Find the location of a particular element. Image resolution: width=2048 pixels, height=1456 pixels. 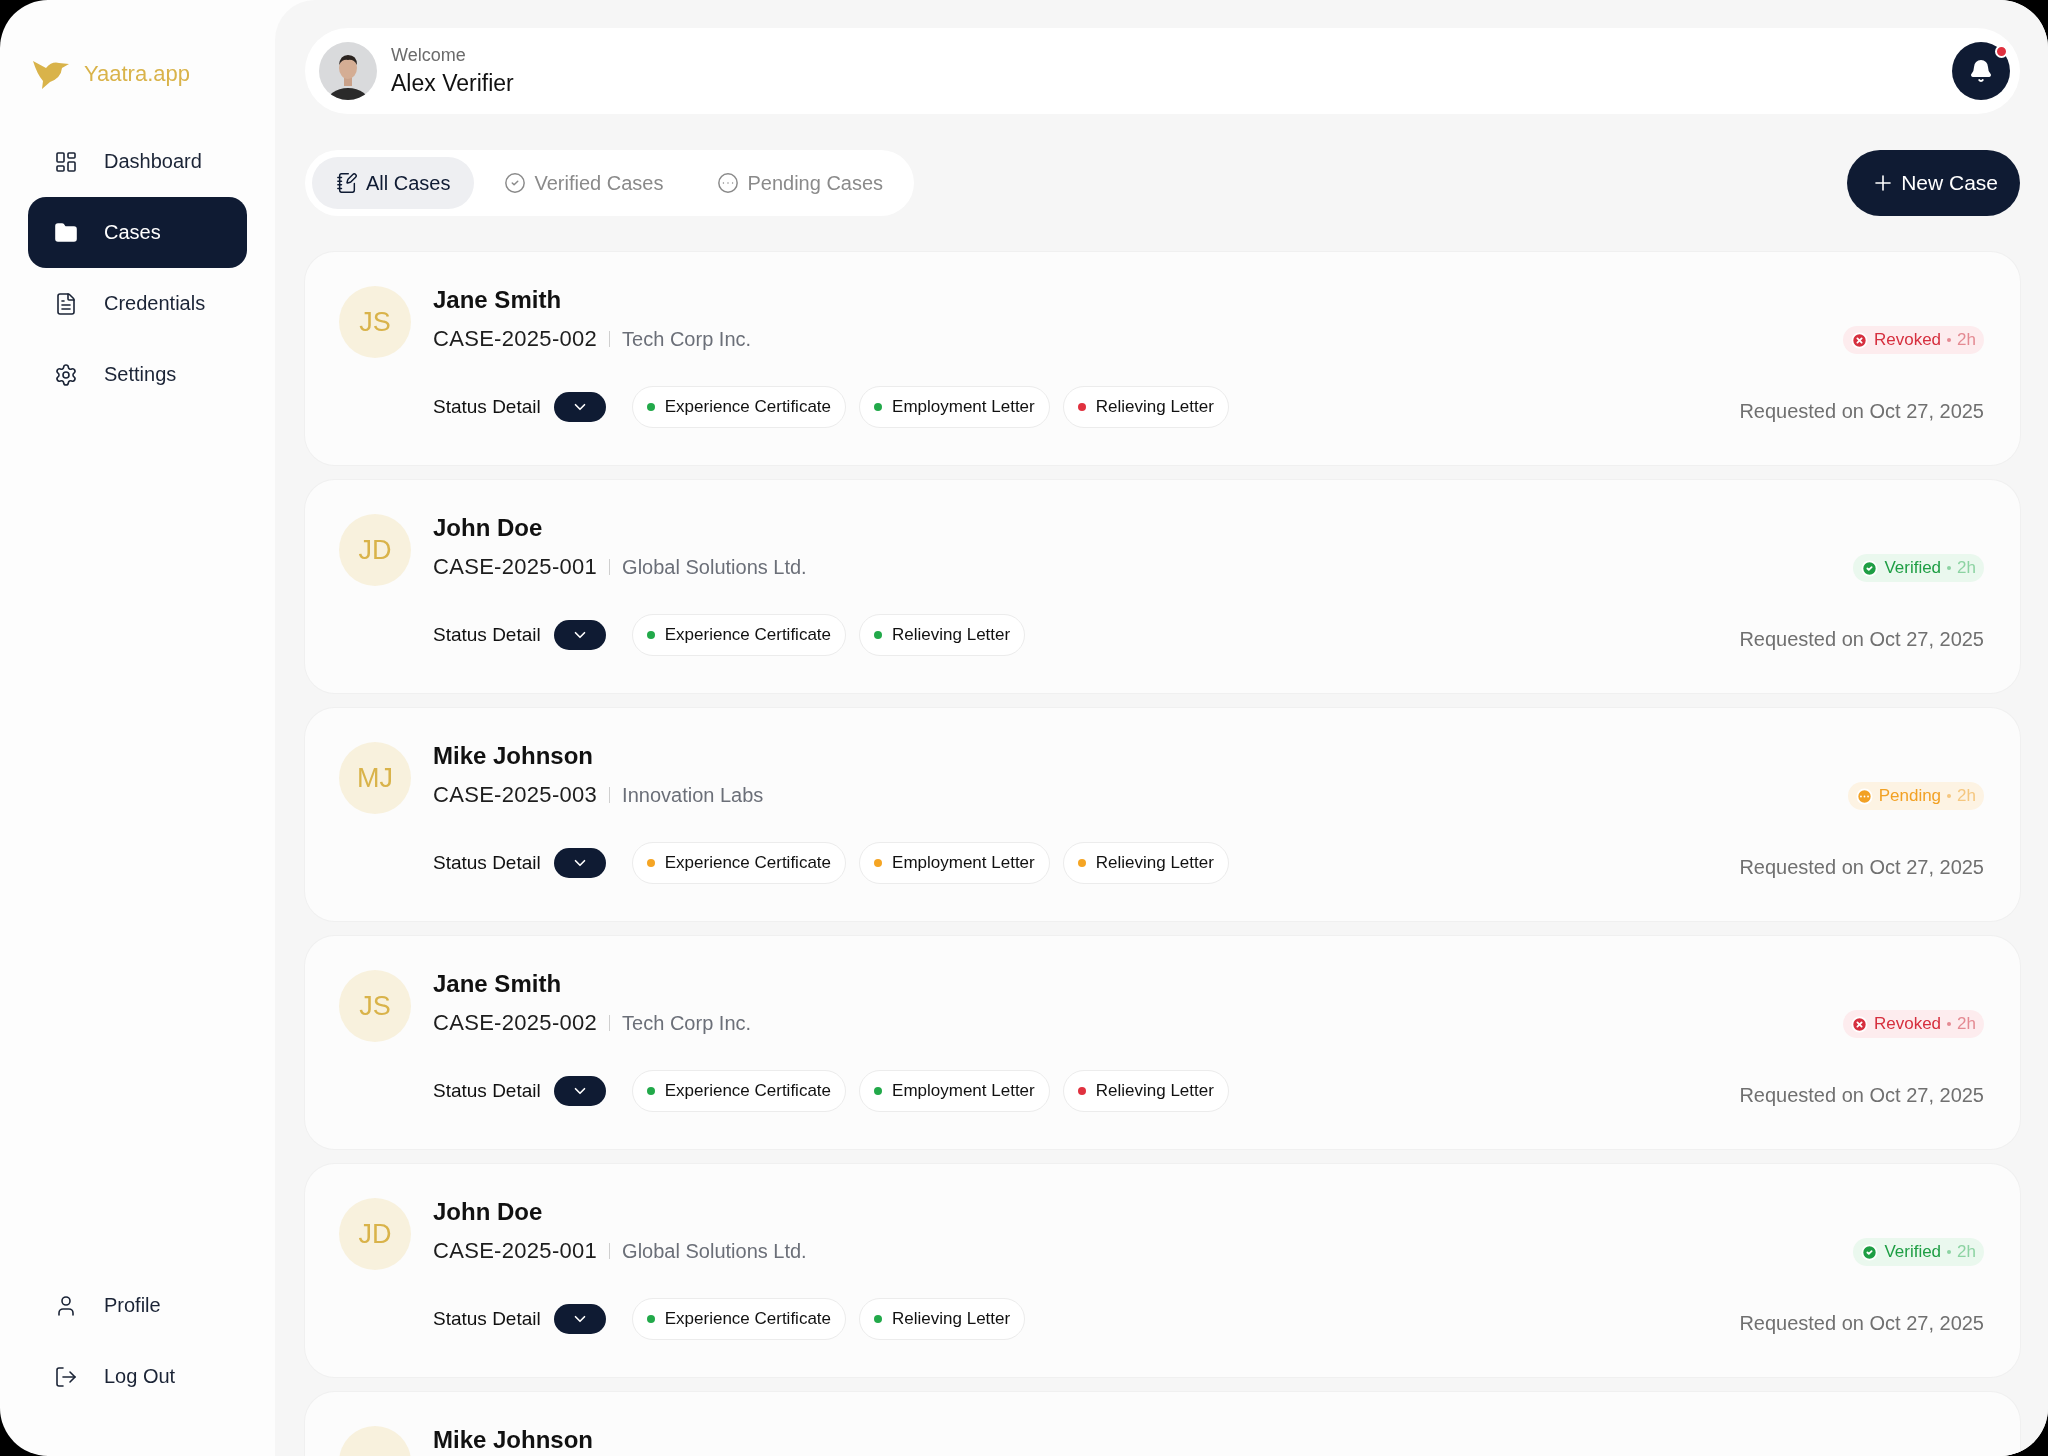

logout-icon is located at coordinates (66, 1376).